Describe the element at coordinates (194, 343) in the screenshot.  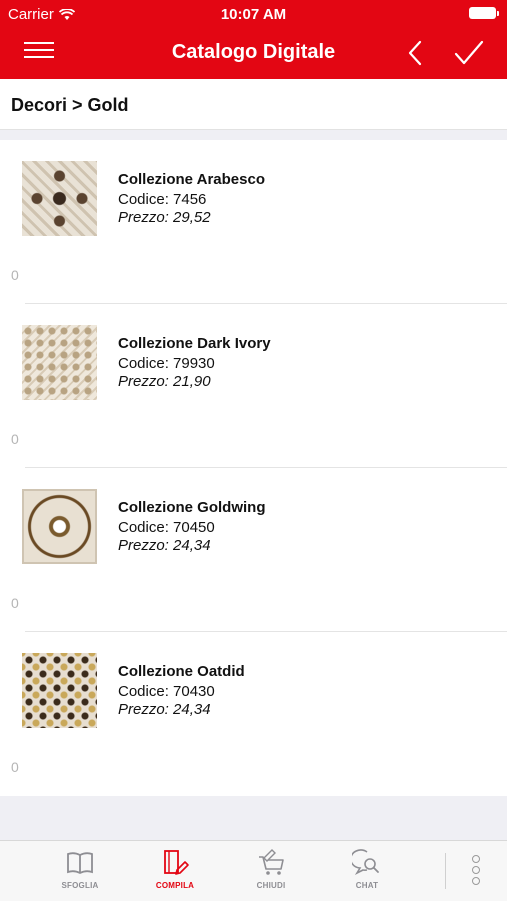
I see `product-name: Collezione Dark Ivory` at that location.